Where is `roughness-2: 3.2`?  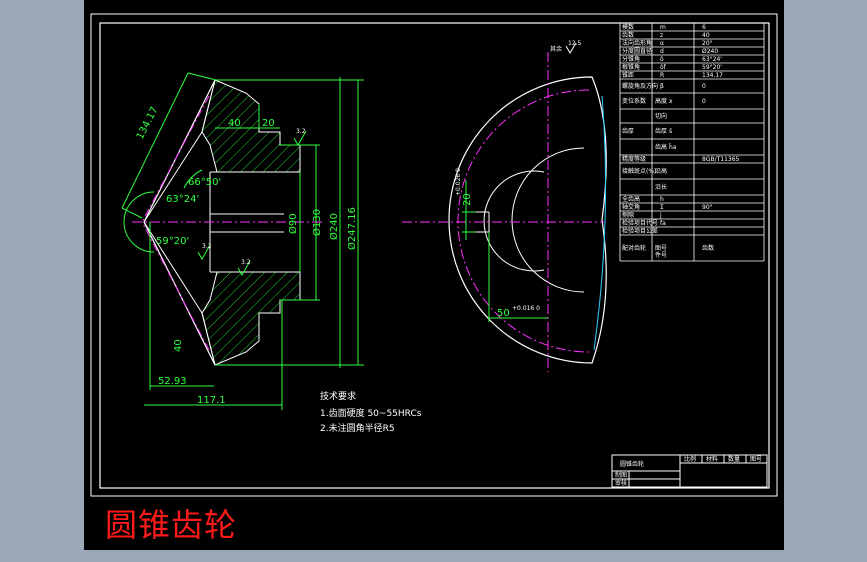 roughness-2: 3.2 is located at coordinates (207, 246).